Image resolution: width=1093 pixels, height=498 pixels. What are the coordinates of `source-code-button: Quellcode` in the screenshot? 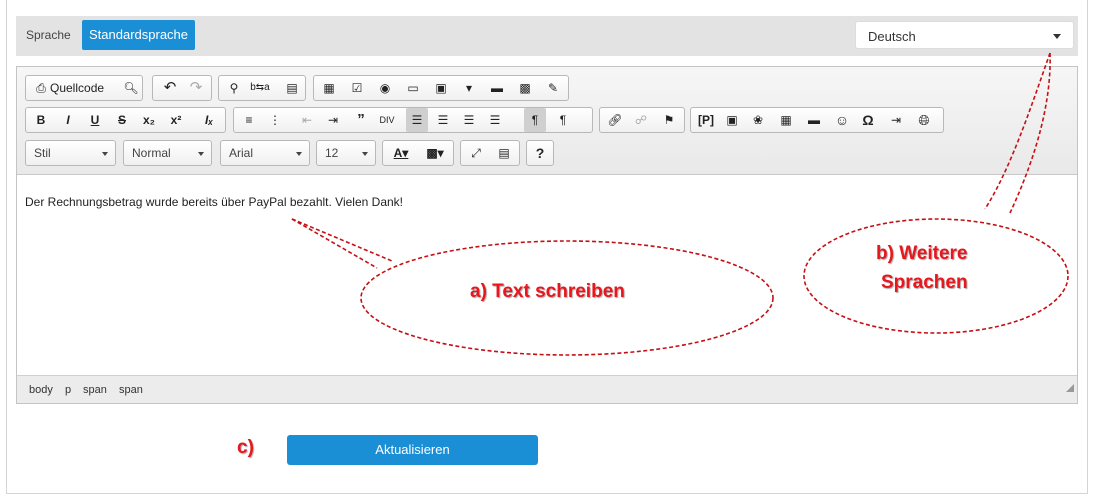 It's located at (77, 88).